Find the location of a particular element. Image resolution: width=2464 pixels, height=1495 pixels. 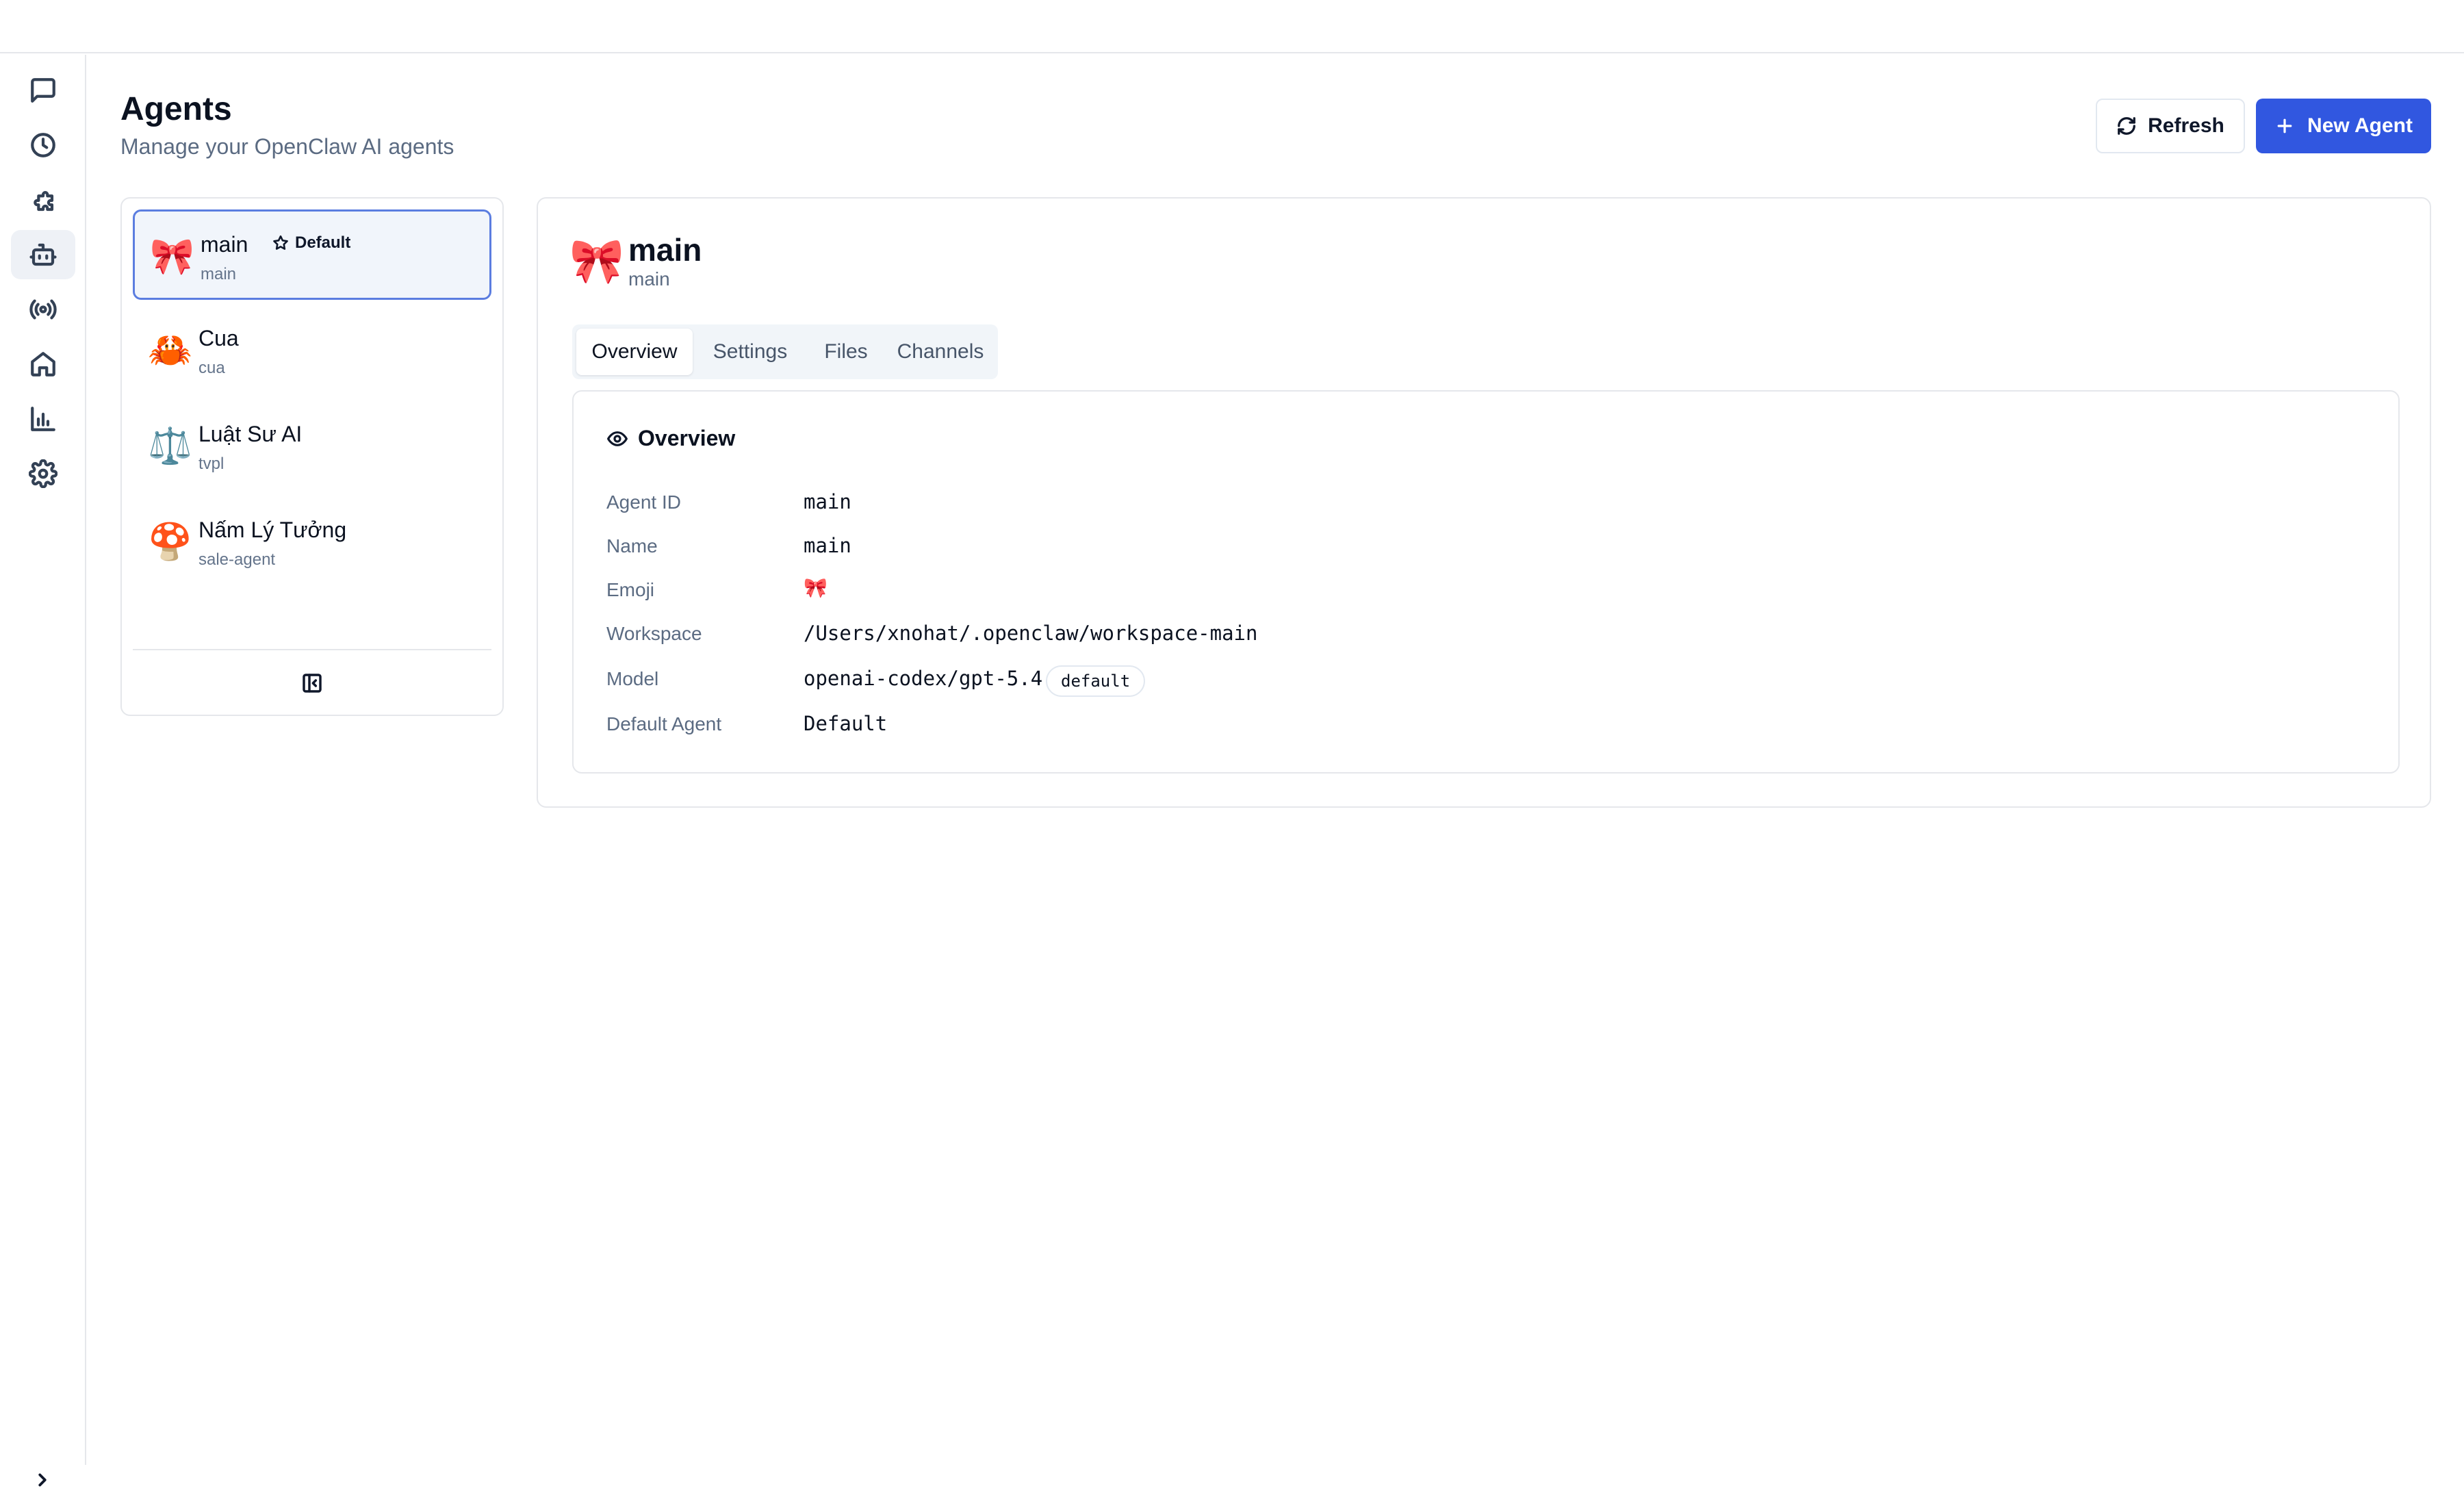

agent-item-main: 🎀 main Default main is located at coordinates (312, 254).